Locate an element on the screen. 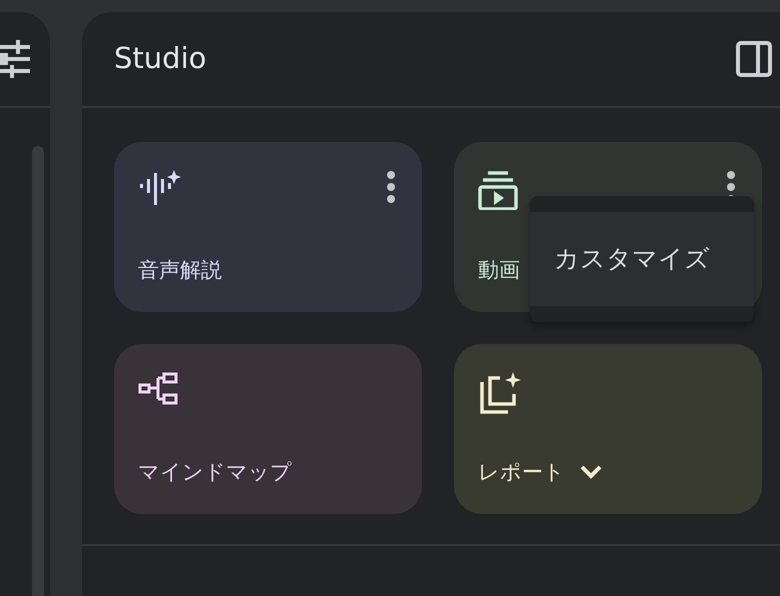 The image size is (780, 596). card-label: レポート is located at coordinates (521, 472).